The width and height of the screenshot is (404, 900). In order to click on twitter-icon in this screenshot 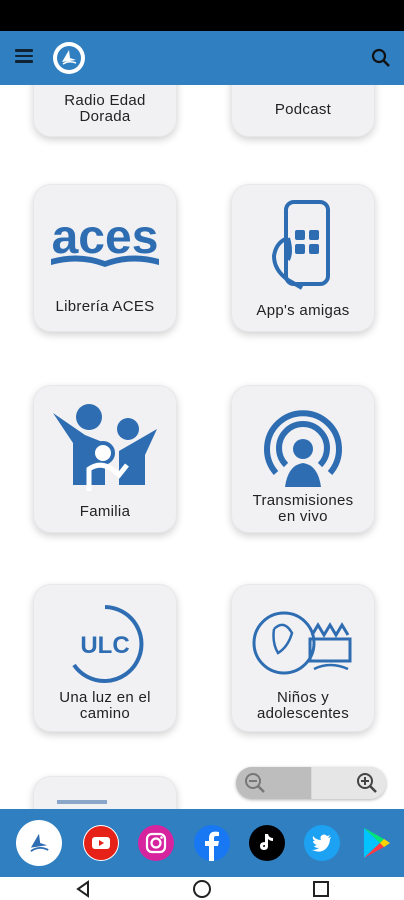, I will do `click(322, 843)`.